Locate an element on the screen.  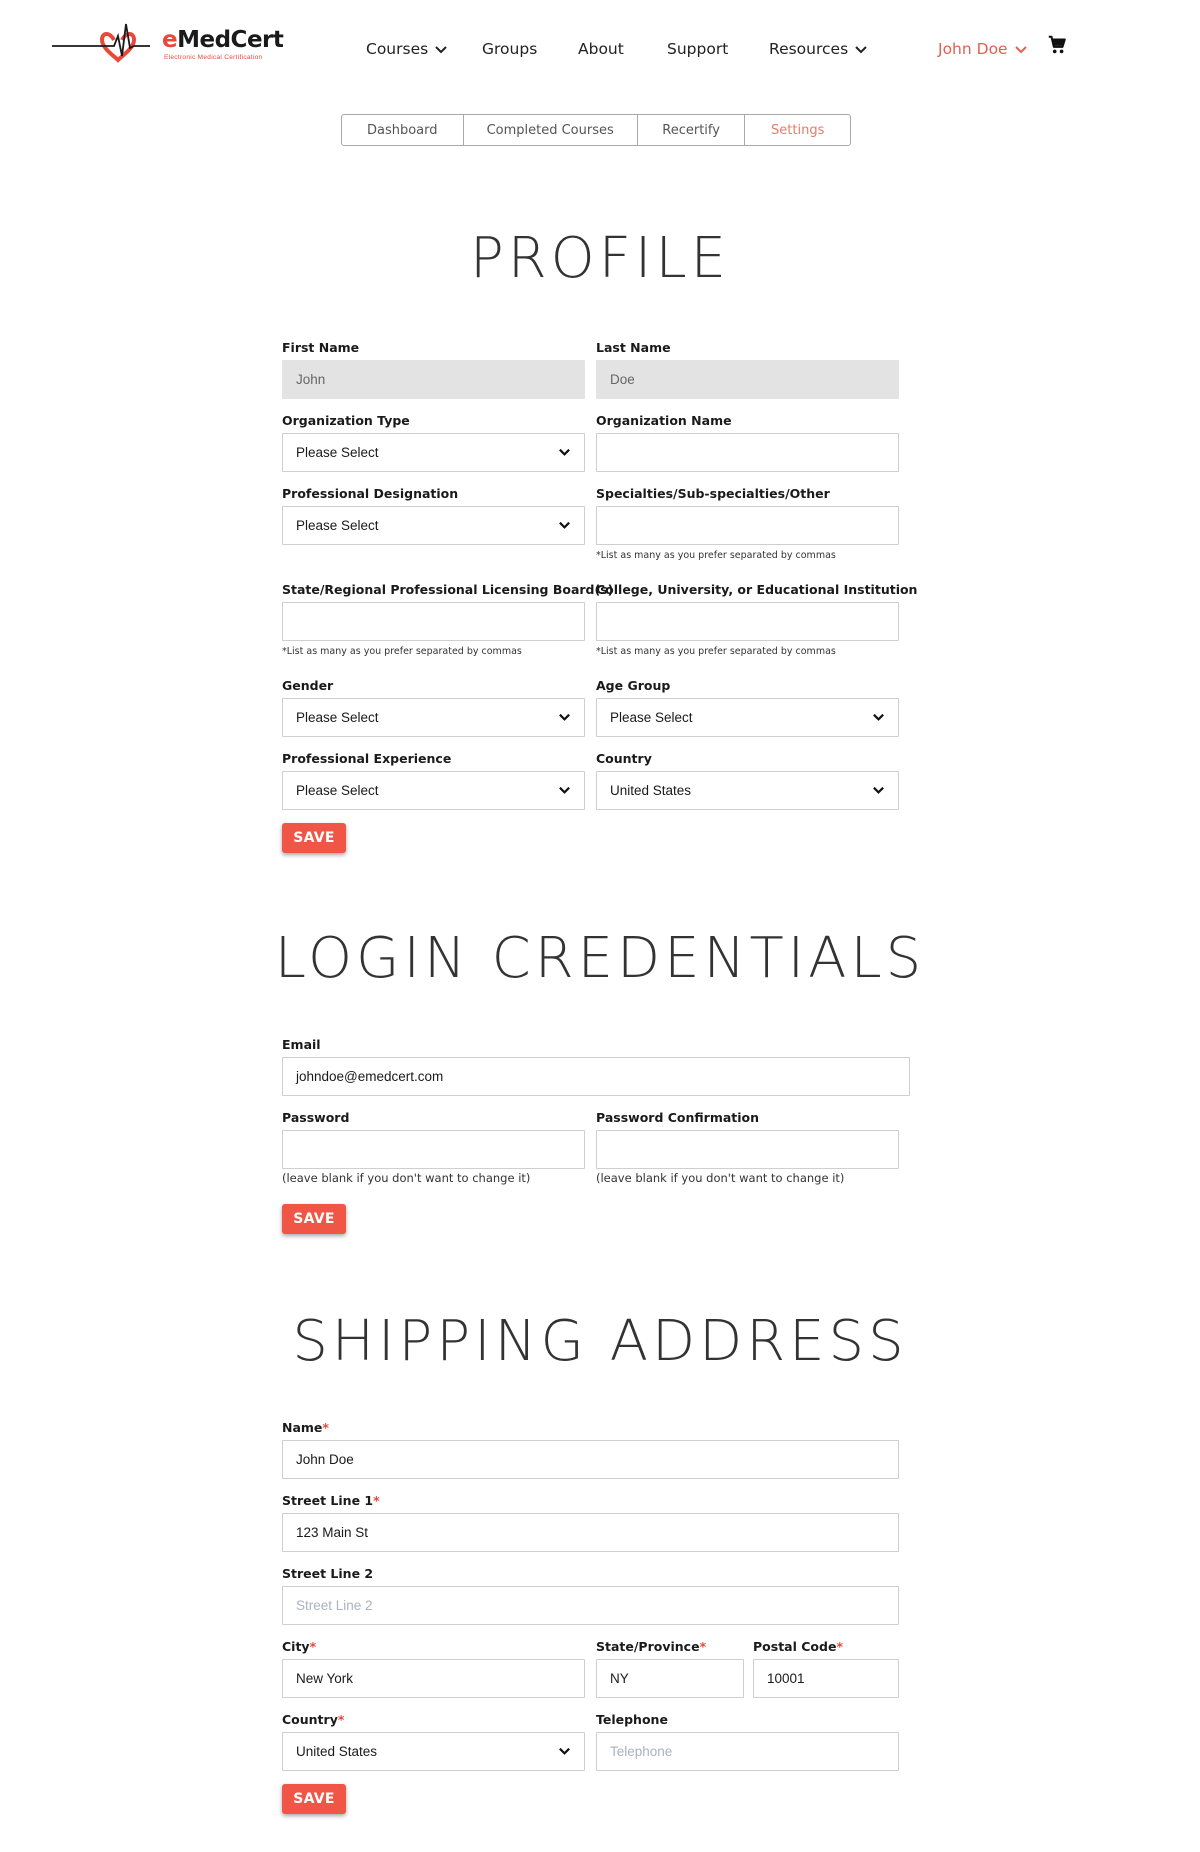
professional-designation-select: Please Select is located at coordinates (433, 525).